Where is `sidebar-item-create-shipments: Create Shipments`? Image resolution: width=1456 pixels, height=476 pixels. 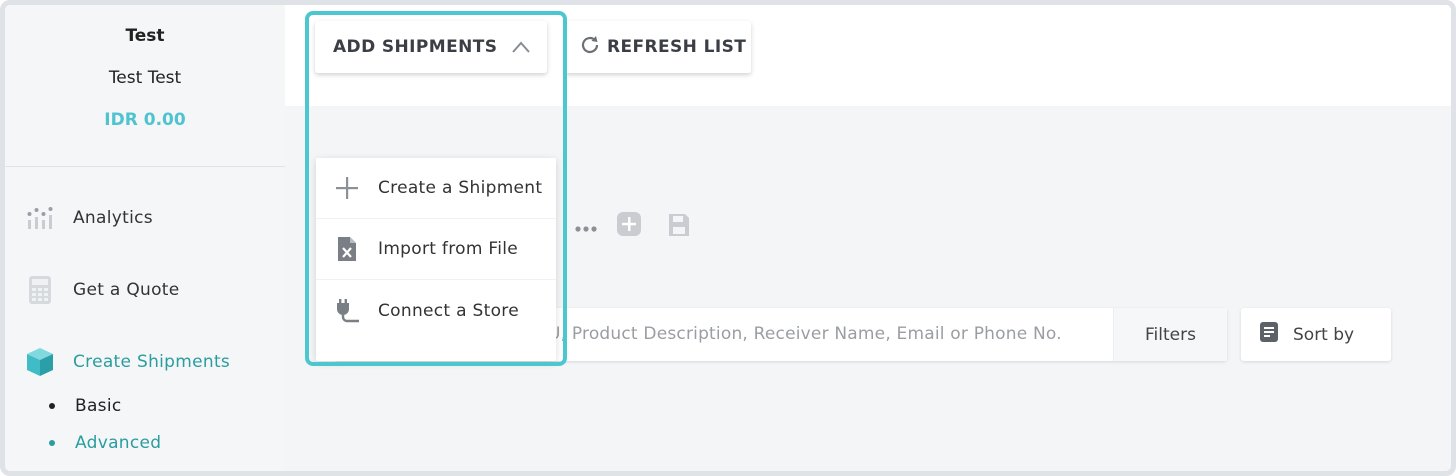 sidebar-item-create-shipments: Create Shipments is located at coordinates (150, 362).